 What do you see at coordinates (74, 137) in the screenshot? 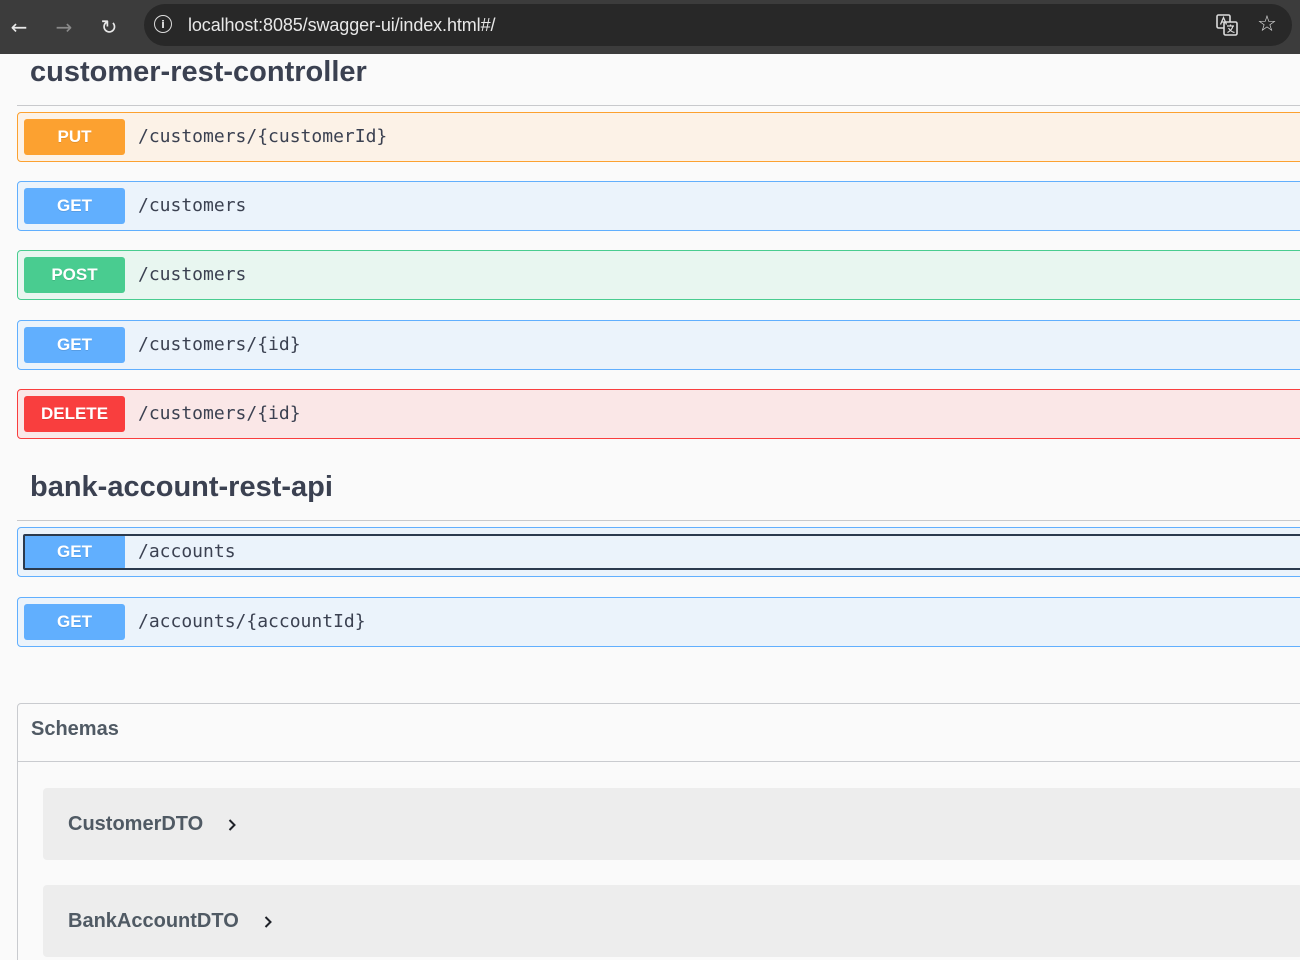
I see `method-badge-put: PUT` at bounding box center [74, 137].